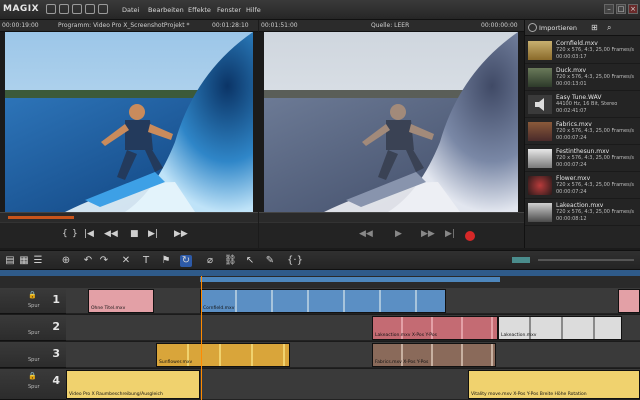 Image resolution: width=640 pixels, height=400 pixels. I want to click on source-monitor-header: 00:01:51:00 Quelle: LEER 00:00:00:00, so click(391, 26).